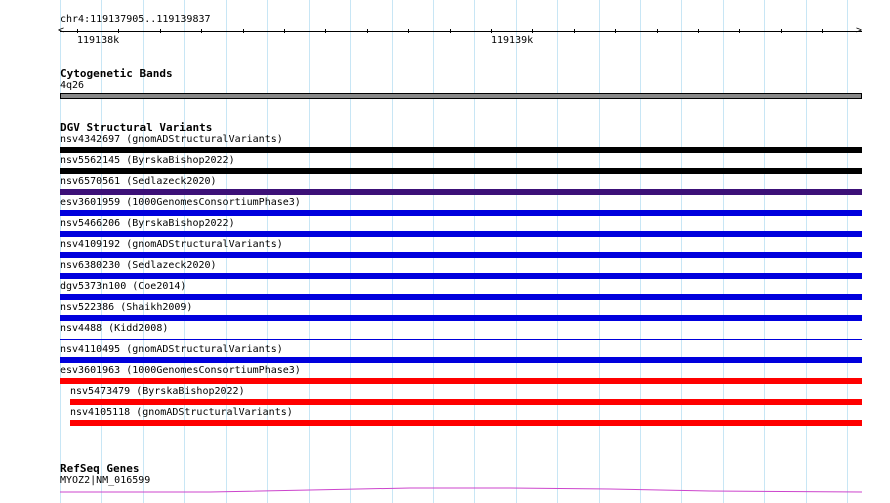  Describe the element at coordinates (859, 30) in the screenshot. I see `ruler-right-arrow-icon: >` at that location.